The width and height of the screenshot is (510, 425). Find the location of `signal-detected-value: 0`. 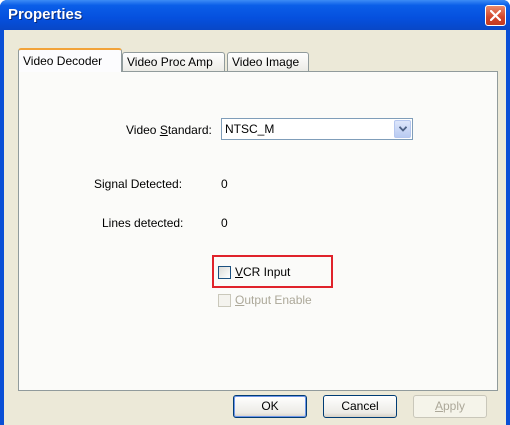

signal-detected-value: 0 is located at coordinates (224, 184).